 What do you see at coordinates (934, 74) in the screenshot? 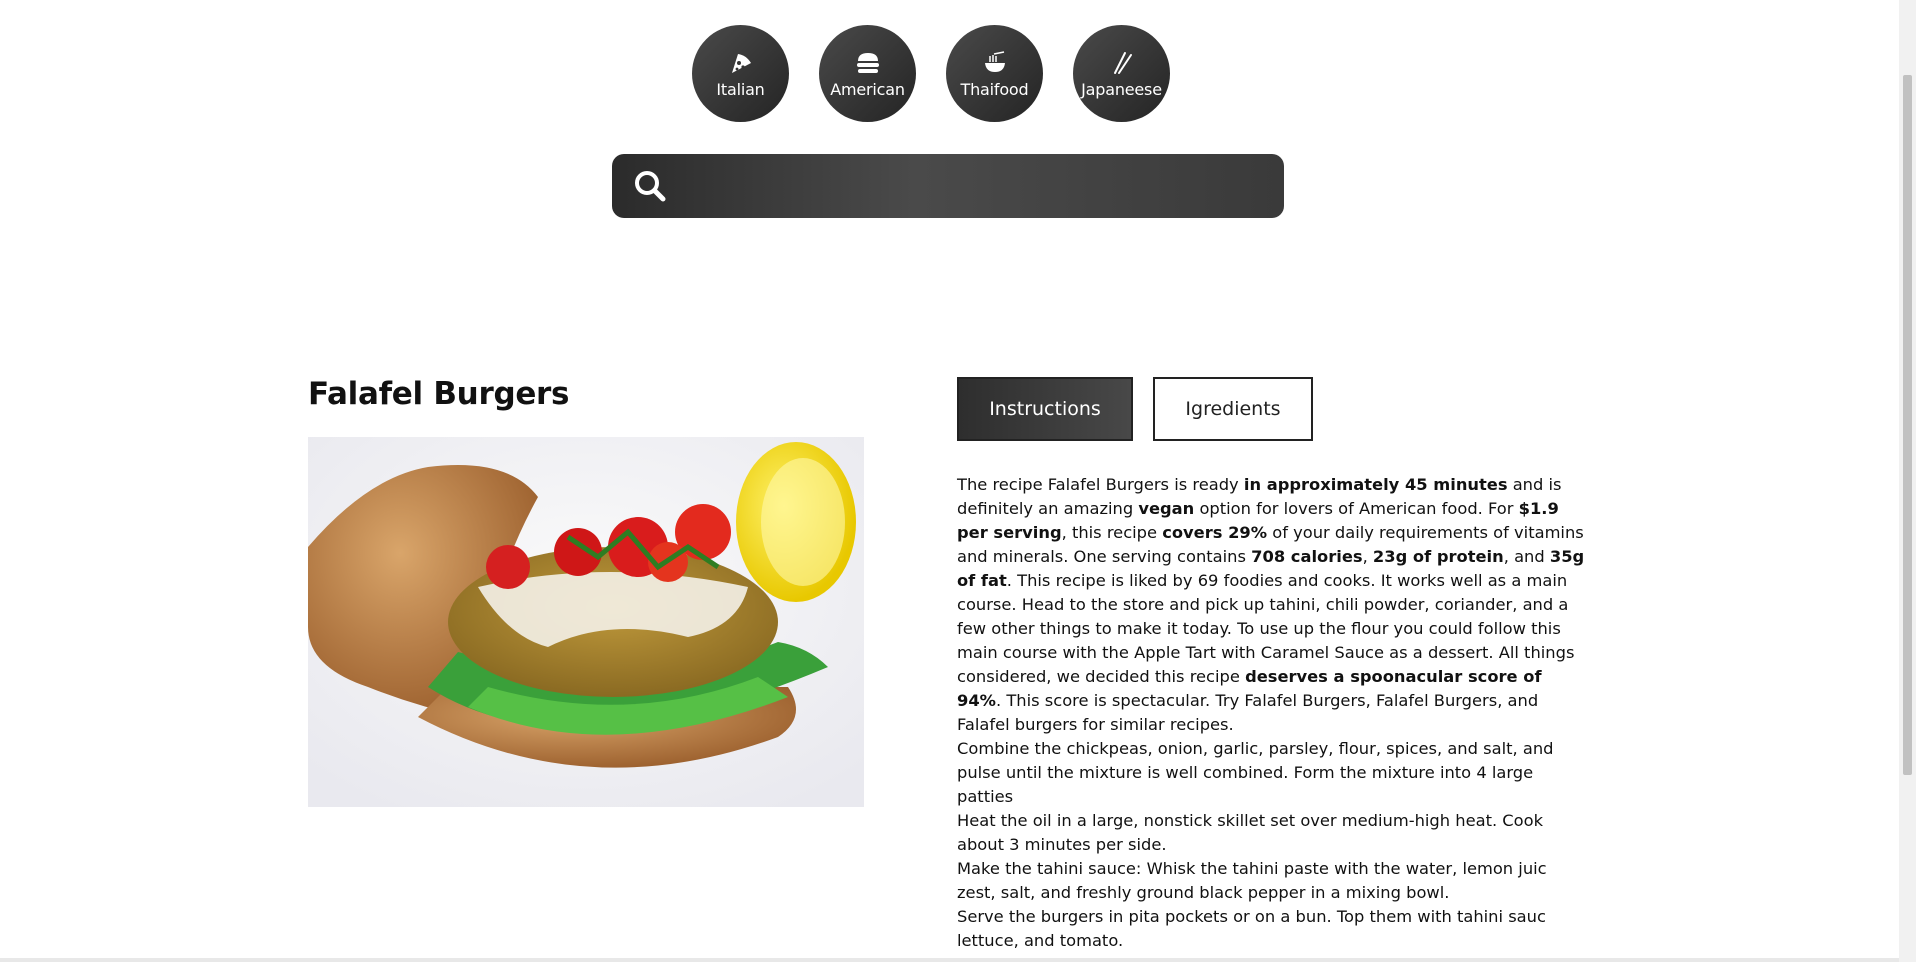
I see `cuisine-nav: Italian American Thaifood Japaneese` at bounding box center [934, 74].